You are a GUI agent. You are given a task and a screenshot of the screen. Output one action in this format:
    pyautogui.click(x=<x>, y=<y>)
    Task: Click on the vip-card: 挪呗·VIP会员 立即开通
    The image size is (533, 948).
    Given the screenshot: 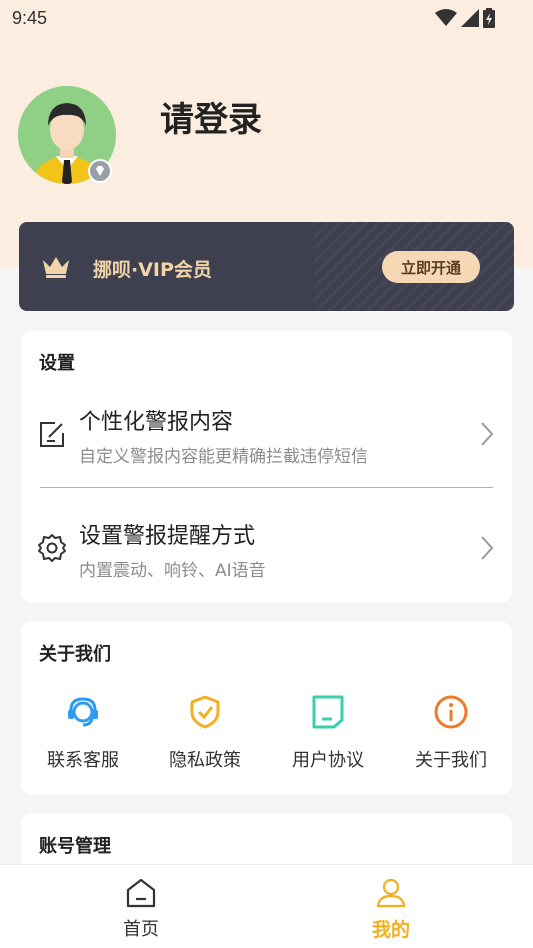 What is the action you would take?
    pyautogui.click(x=266, y=266)
    